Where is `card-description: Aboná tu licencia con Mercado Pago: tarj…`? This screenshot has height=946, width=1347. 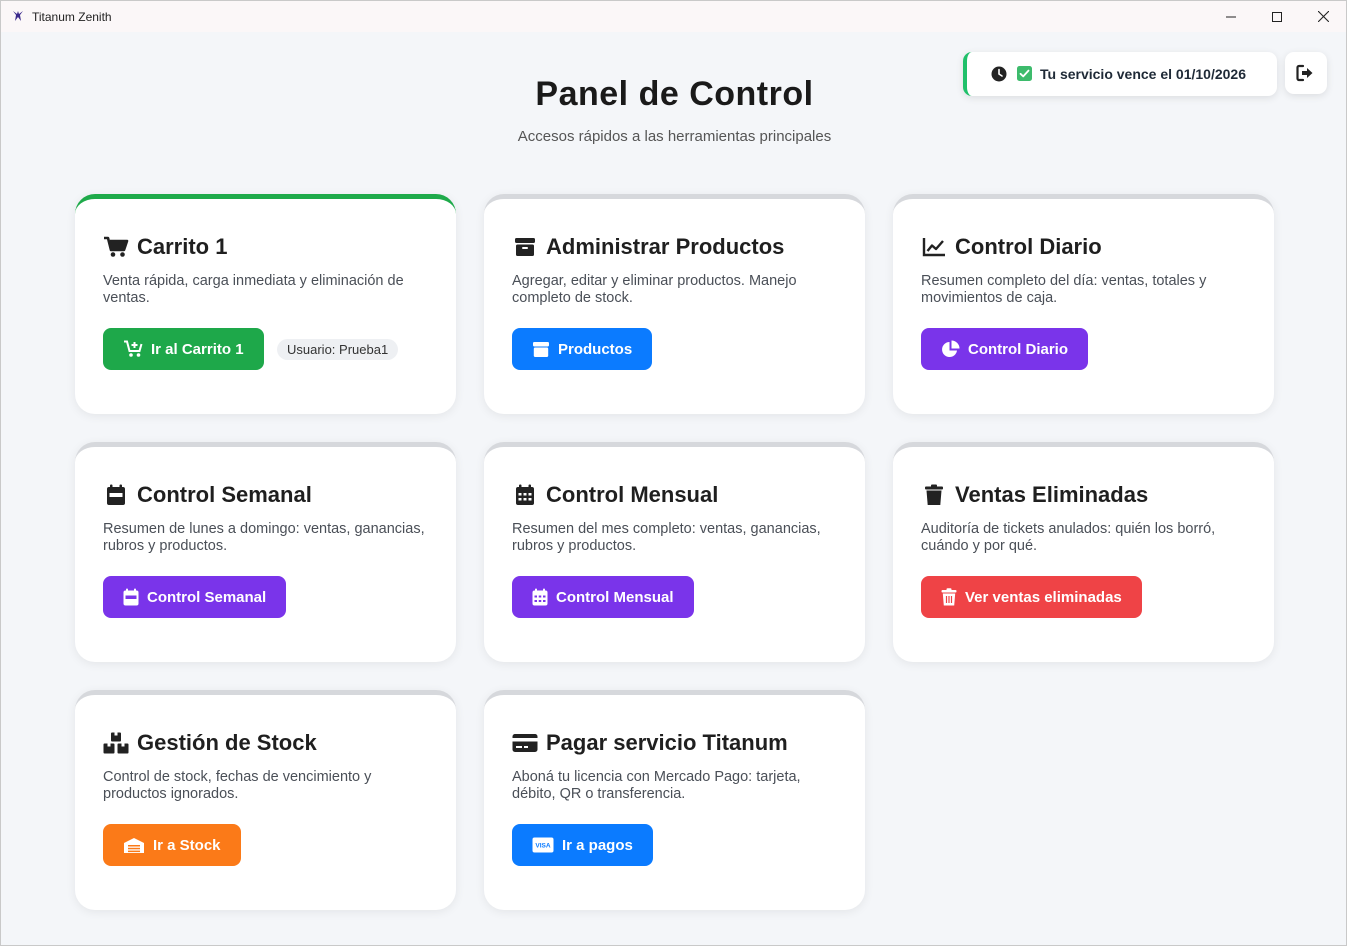 card-description: Aboná tu licencia con Mercado Pago: tarj… is located at coordinates (656, 785).